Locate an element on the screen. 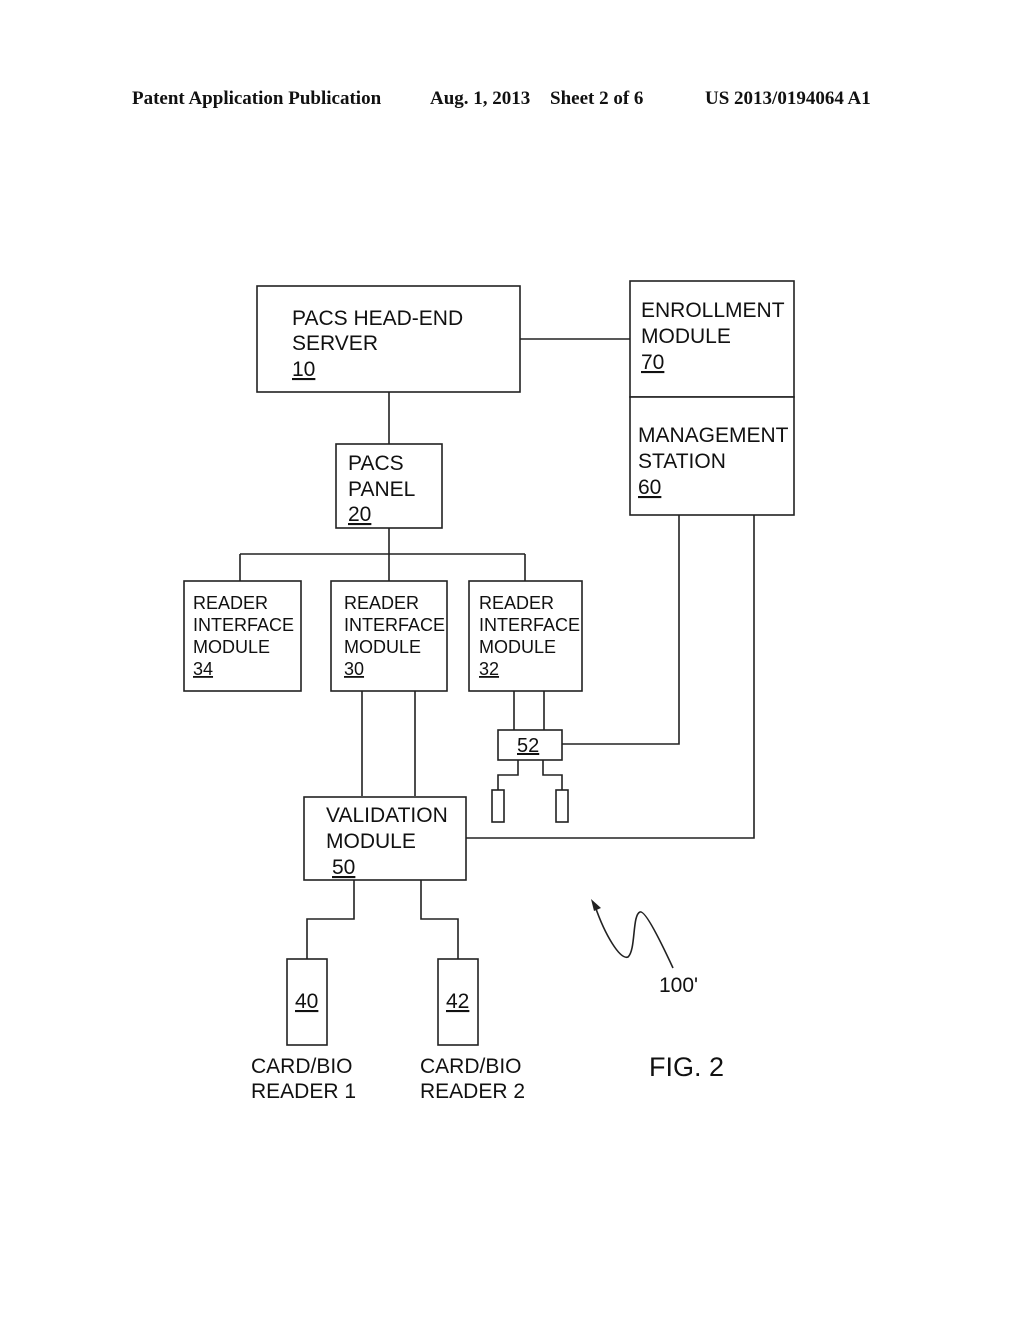  validation-label-line2: MODULE is located at coordinates (371, 841).